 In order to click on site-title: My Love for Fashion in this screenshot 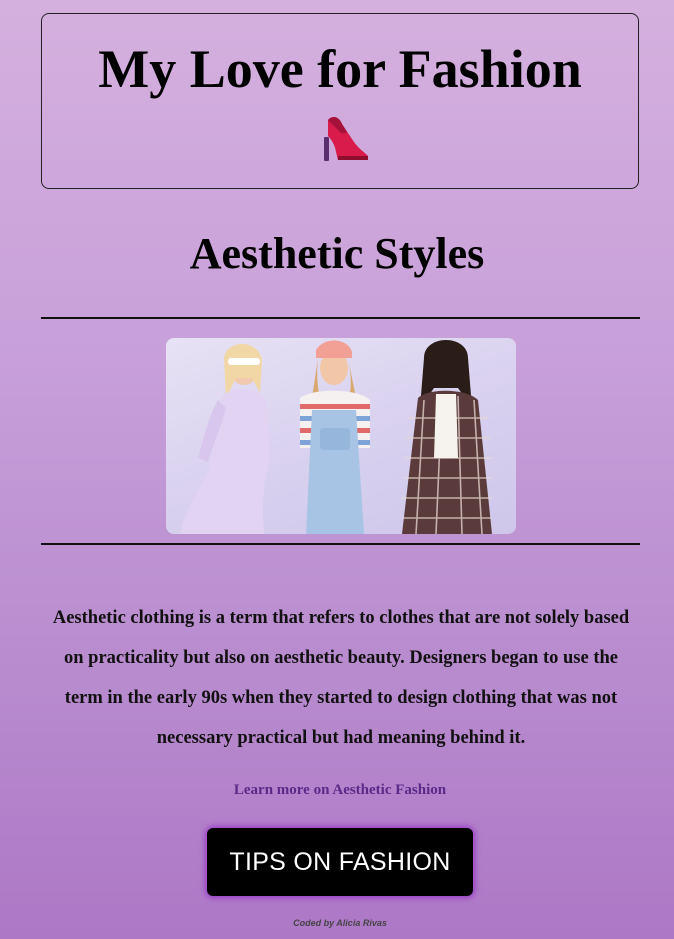, I will do `click(340, 69)`.